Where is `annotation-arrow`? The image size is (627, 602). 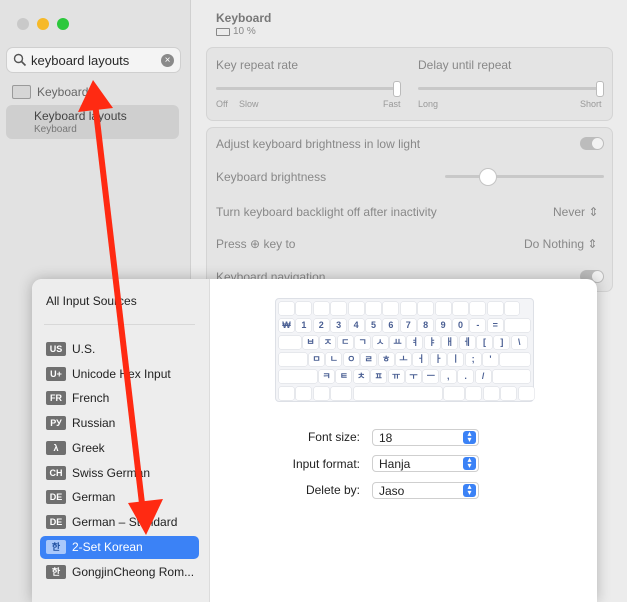
annotation-arrow is located at coordinates (120, 307).